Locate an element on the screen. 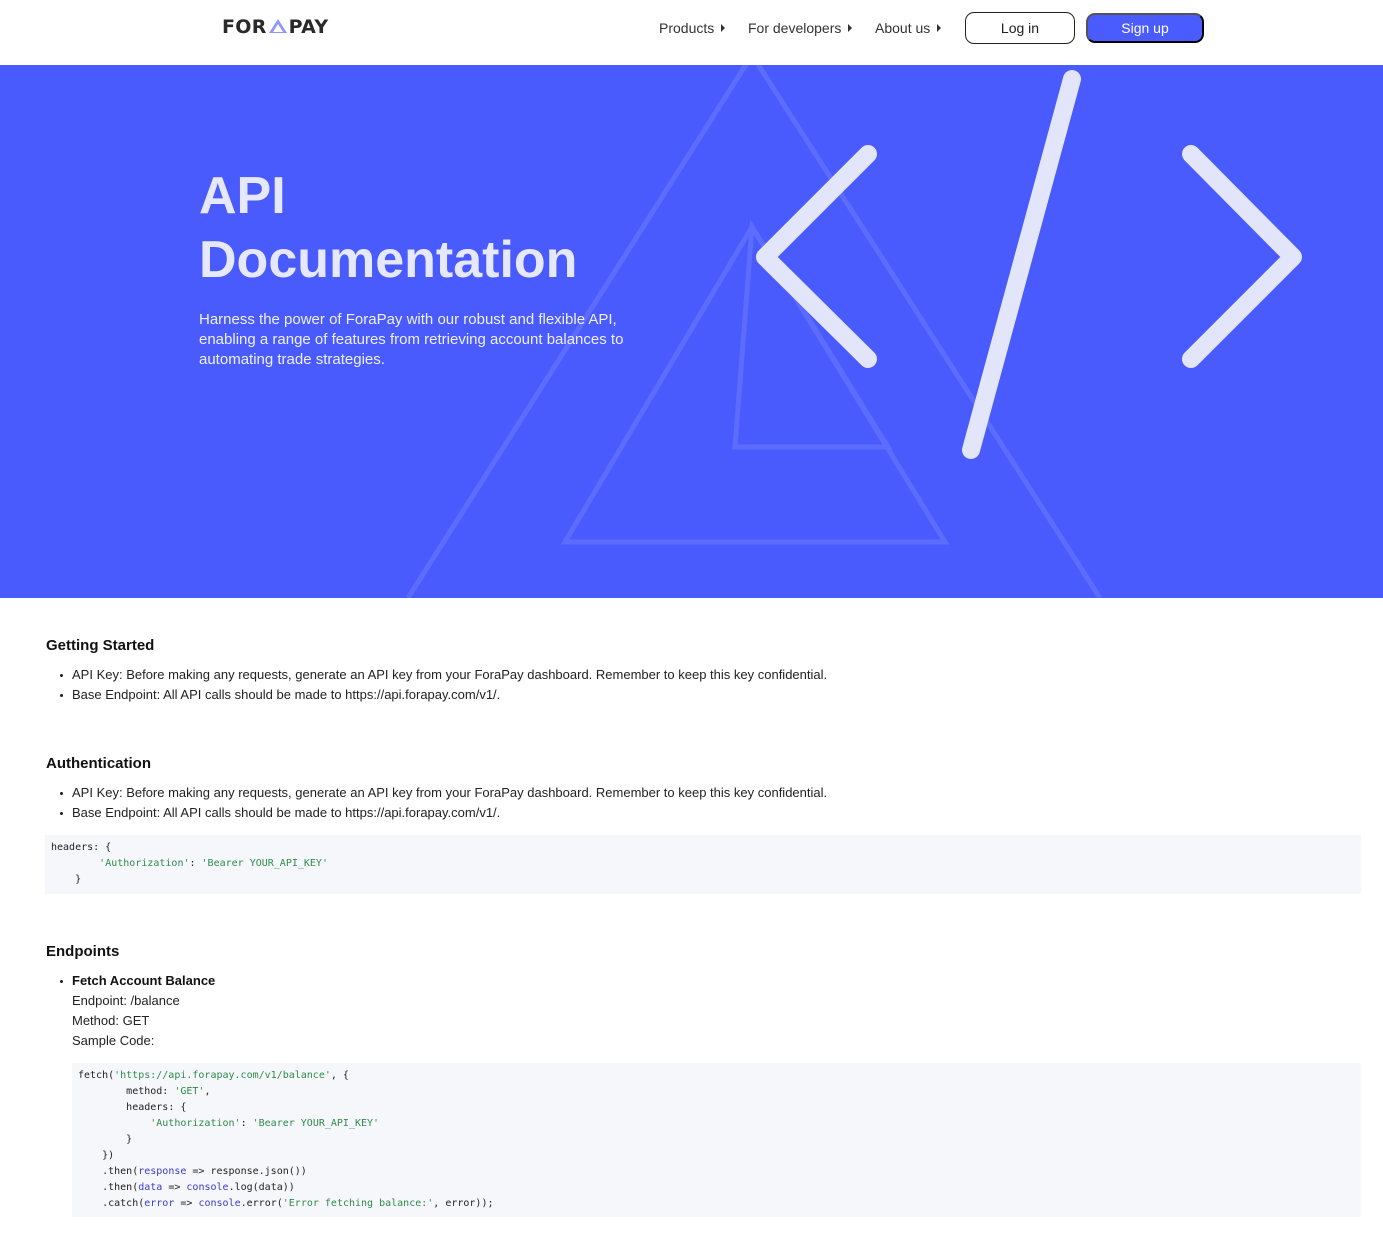 The image size is (1383, 1242). endpoints-heading: Endpoints is located at coordinates (83, 951).